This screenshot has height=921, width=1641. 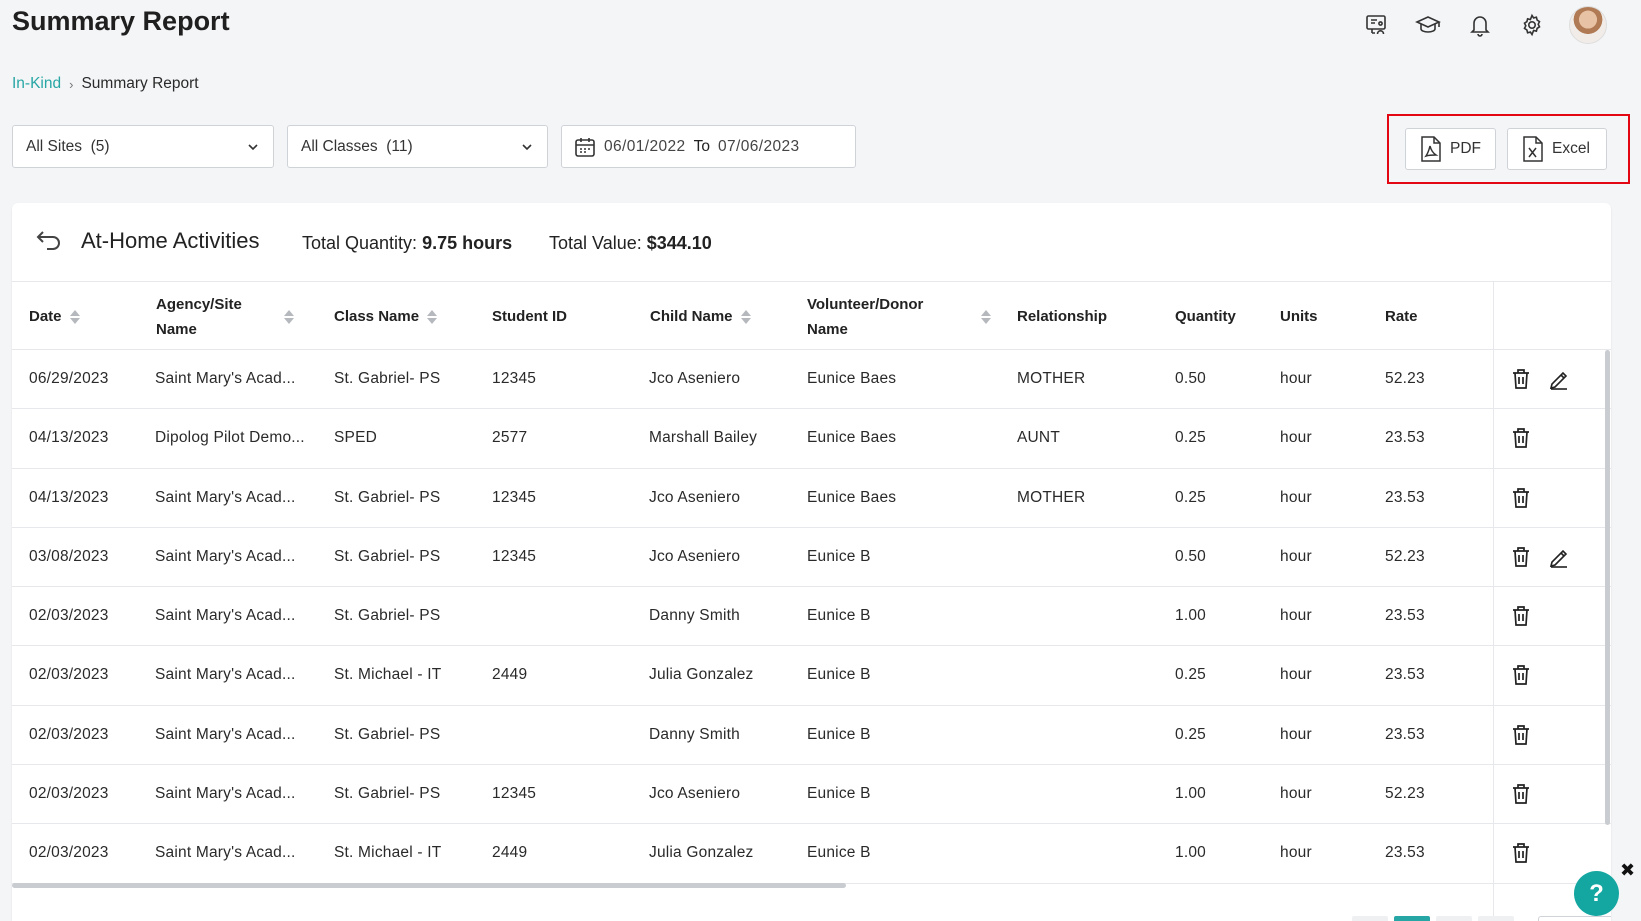 I want to click on cell-date: 06/29/2023, so click(x=69, y=378).